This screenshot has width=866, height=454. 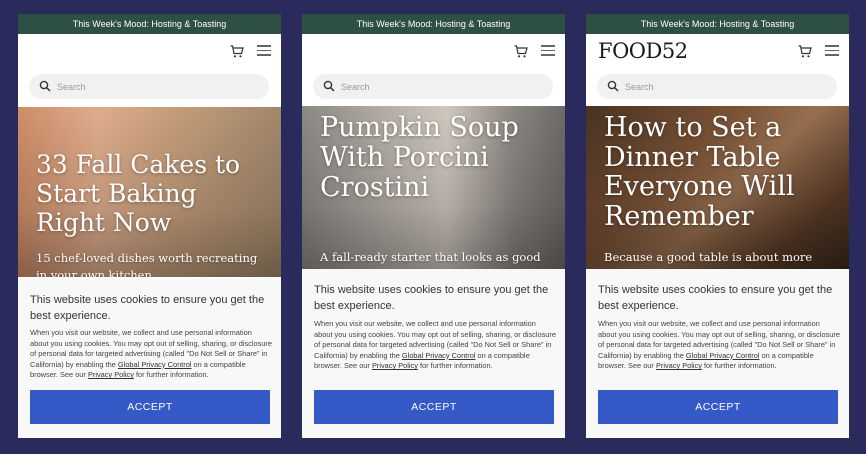 What do you see at coordinates (717, 51) in the screenshot?
I see `site-header: FOOD52` at bounding box center [717, 51].